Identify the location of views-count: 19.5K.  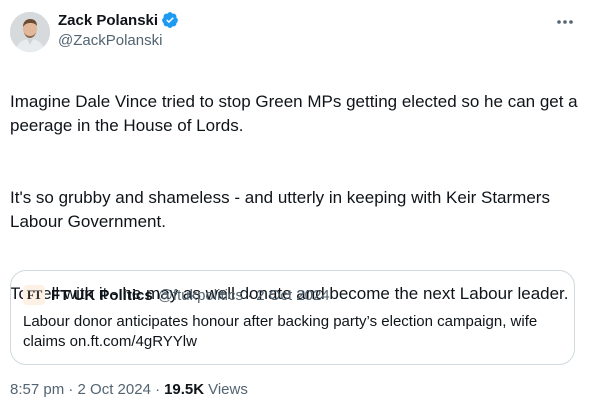
(184, 389).